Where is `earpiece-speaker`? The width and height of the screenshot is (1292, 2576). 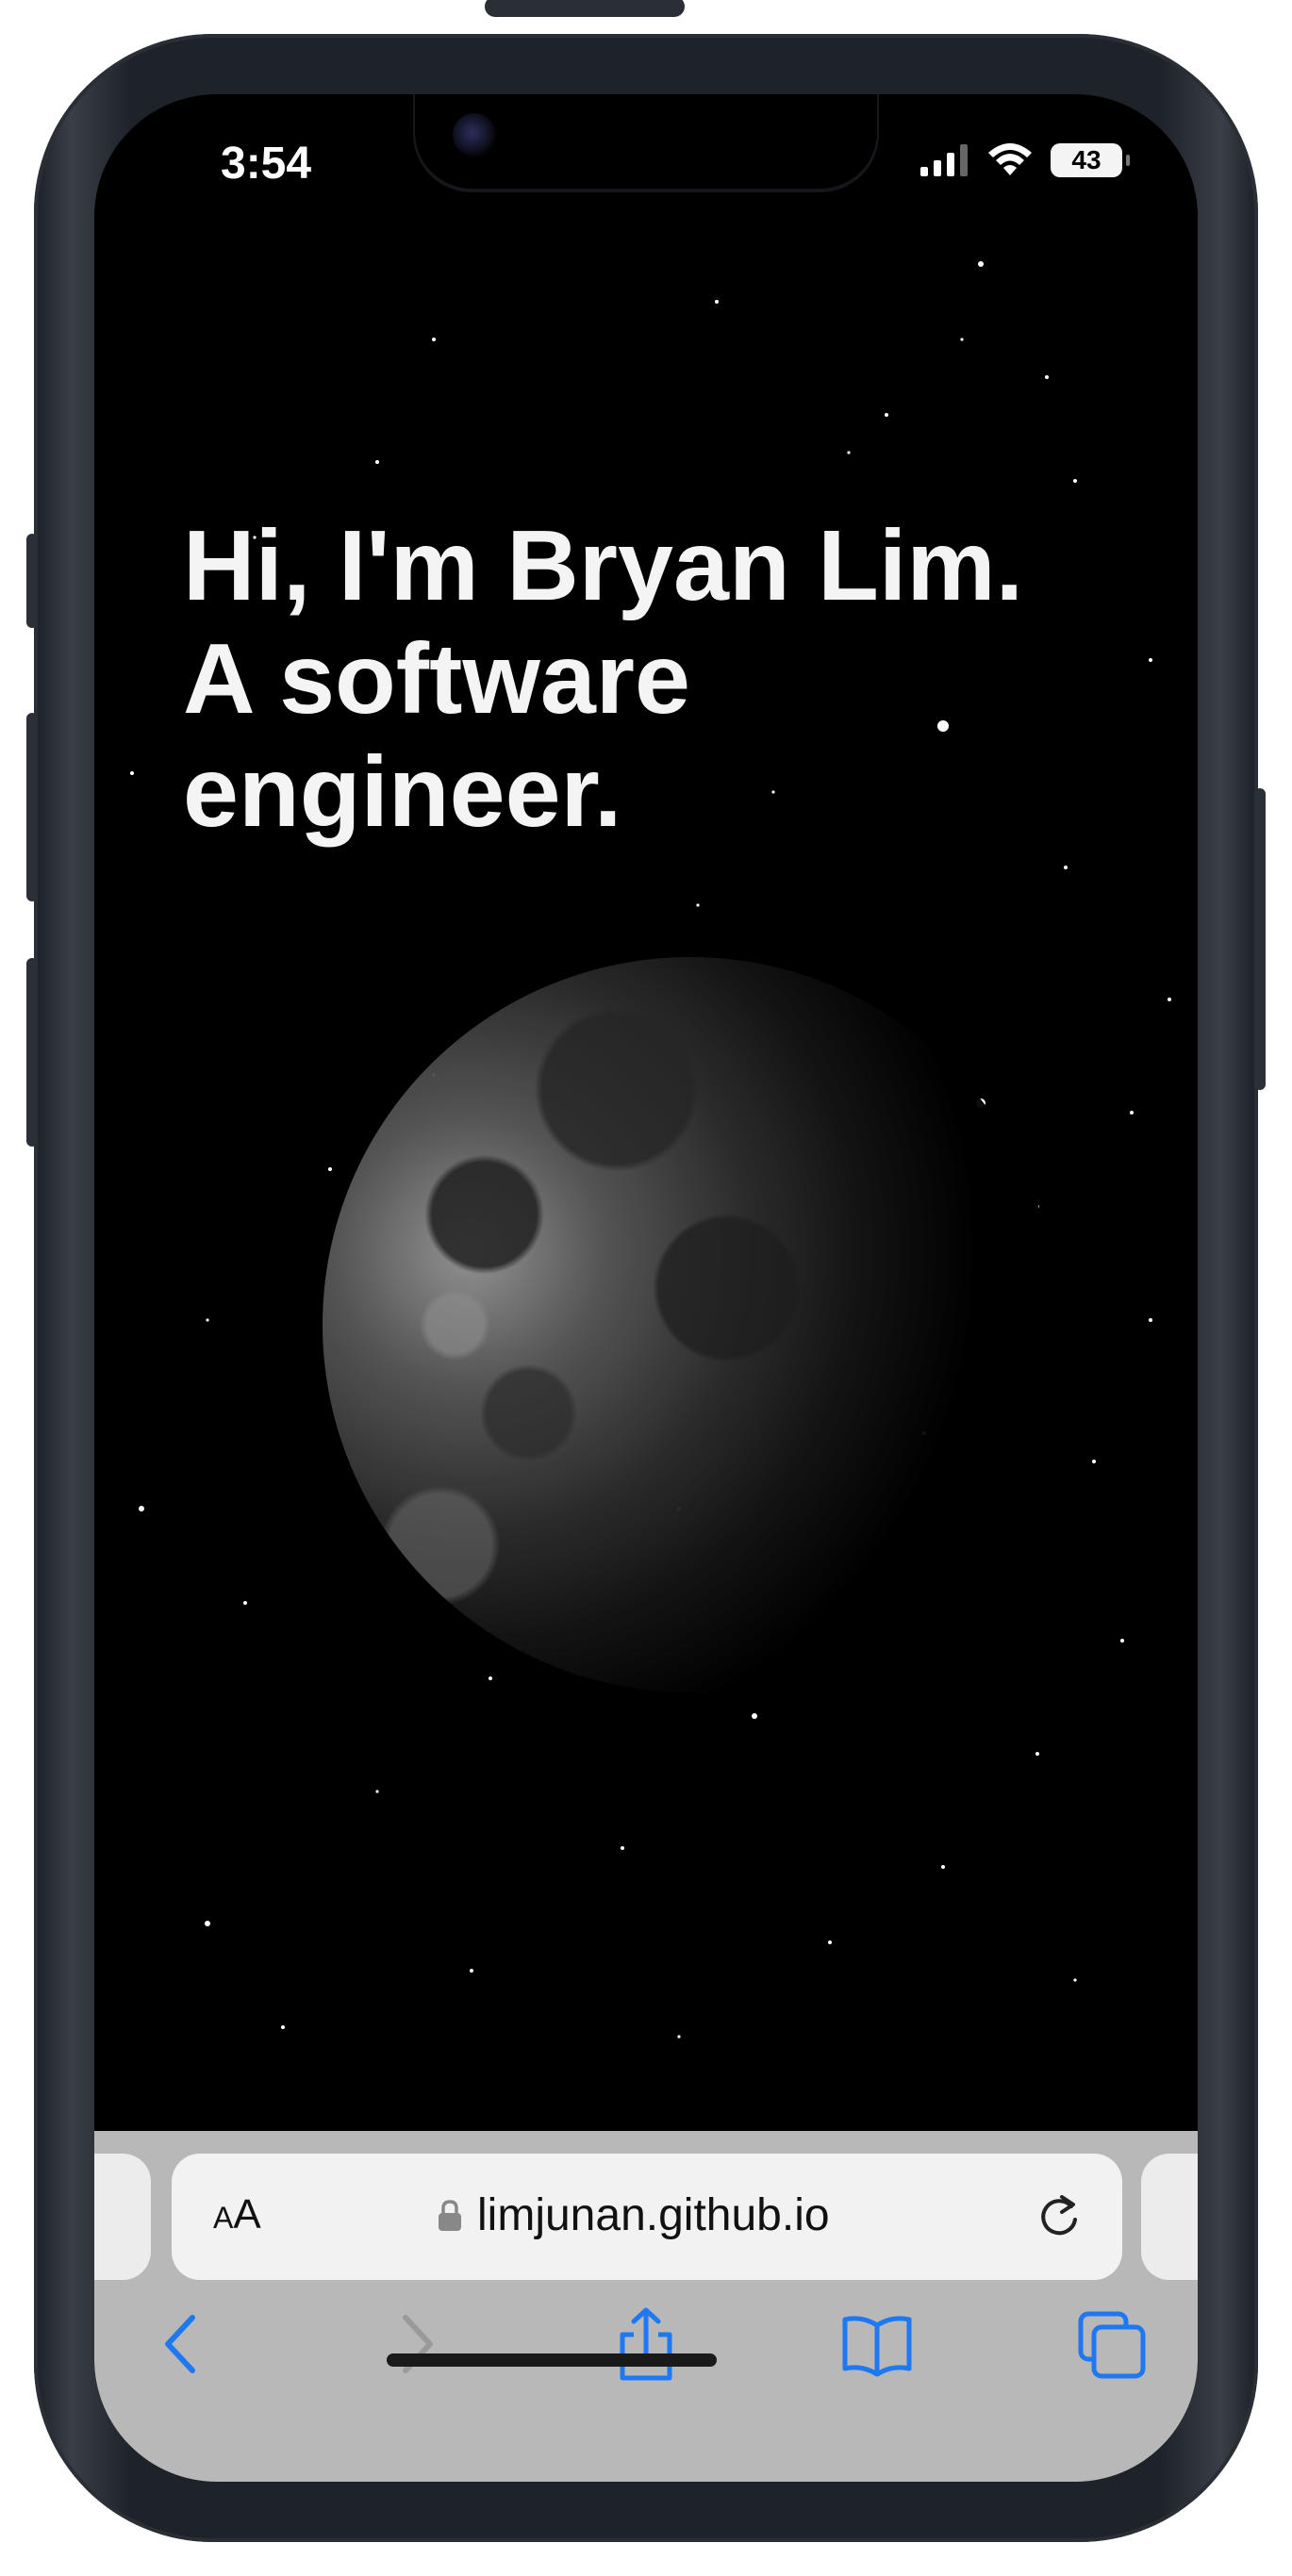
earpiece-speaker is located at coordinates (585, 8).